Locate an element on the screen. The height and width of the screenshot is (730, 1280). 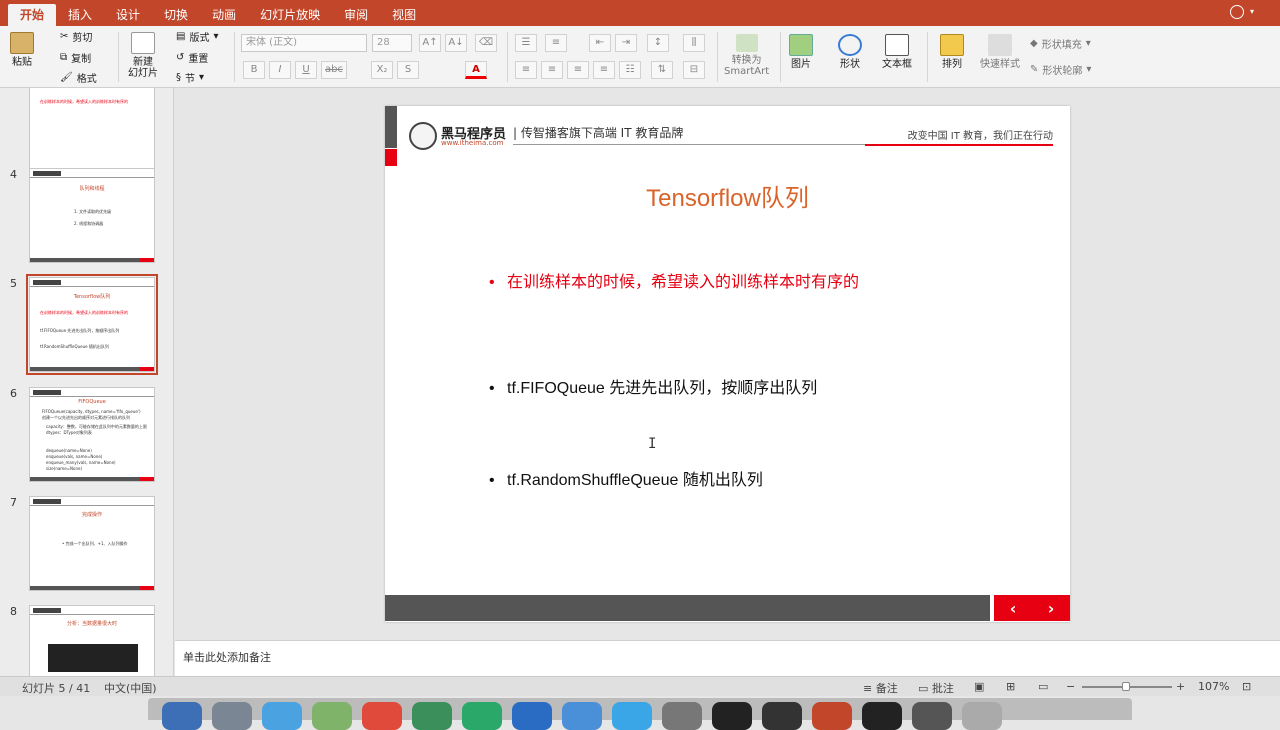
safari-icon is located at coordinates (282, 716).